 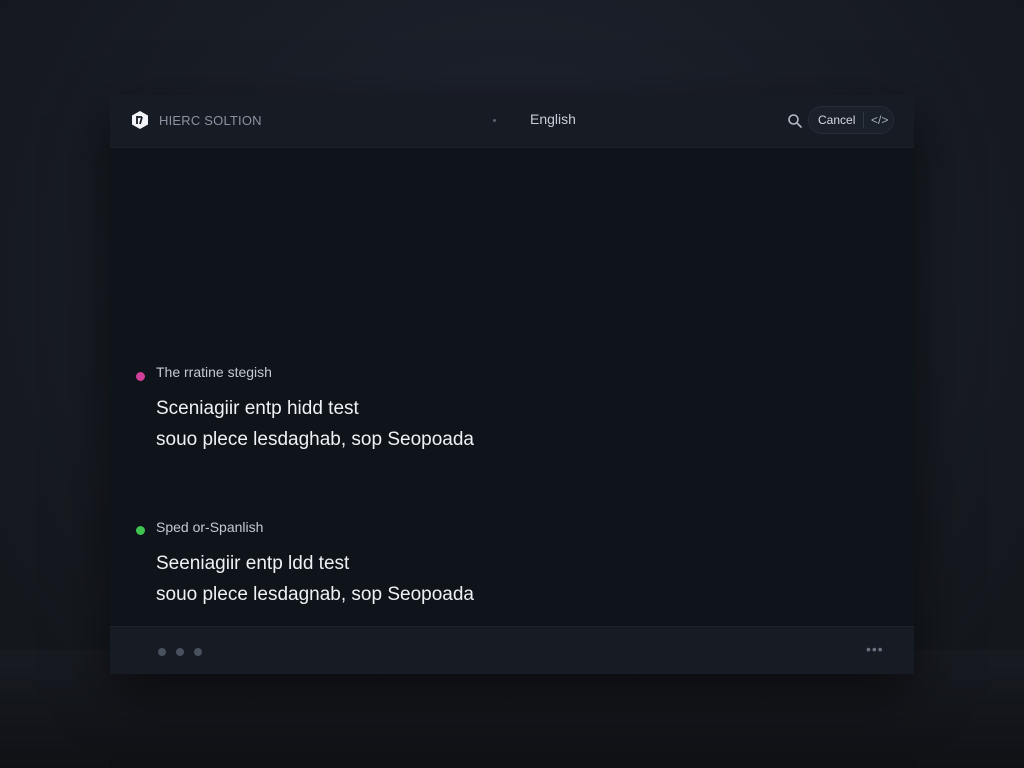 What do you see at coordinates (494, 120) in the screenshot?
I see `separator-dot` at bounding box center [494, 120].